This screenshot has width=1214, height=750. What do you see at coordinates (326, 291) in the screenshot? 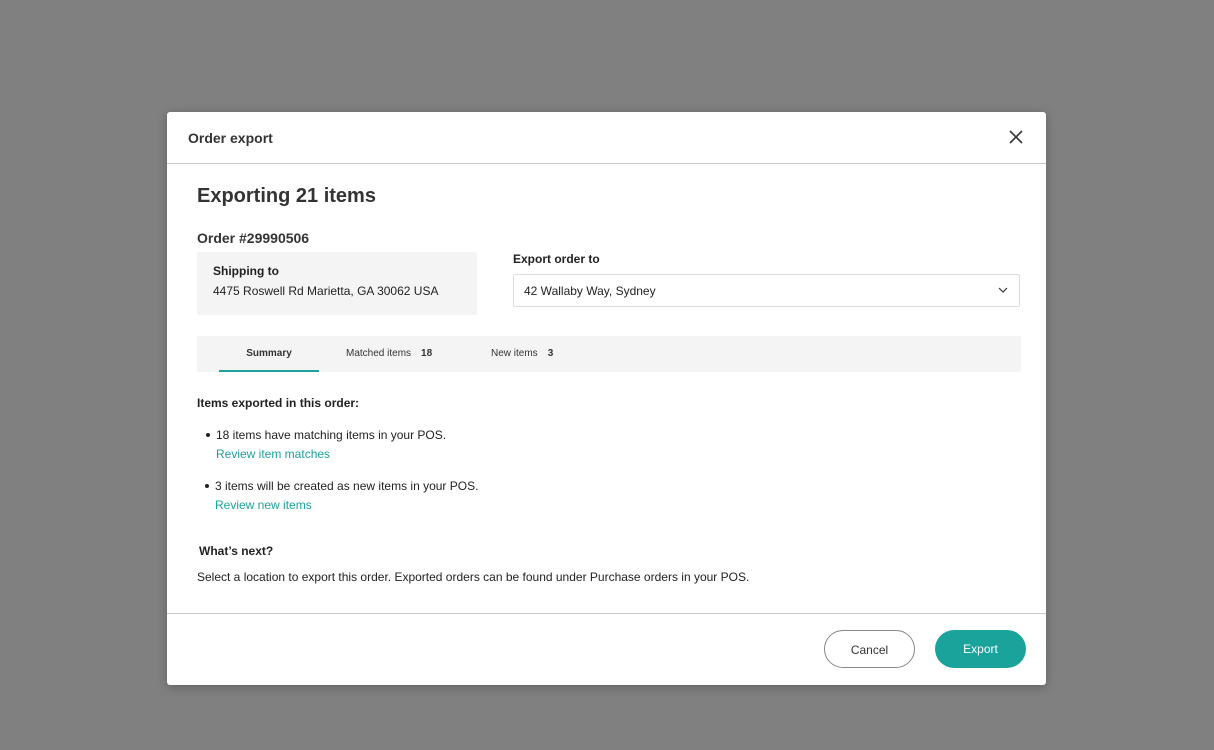
I see `shipping-address: 4475 Roswell Rd Marietta, GA 30062 USA` at bounding box center [326, 291].